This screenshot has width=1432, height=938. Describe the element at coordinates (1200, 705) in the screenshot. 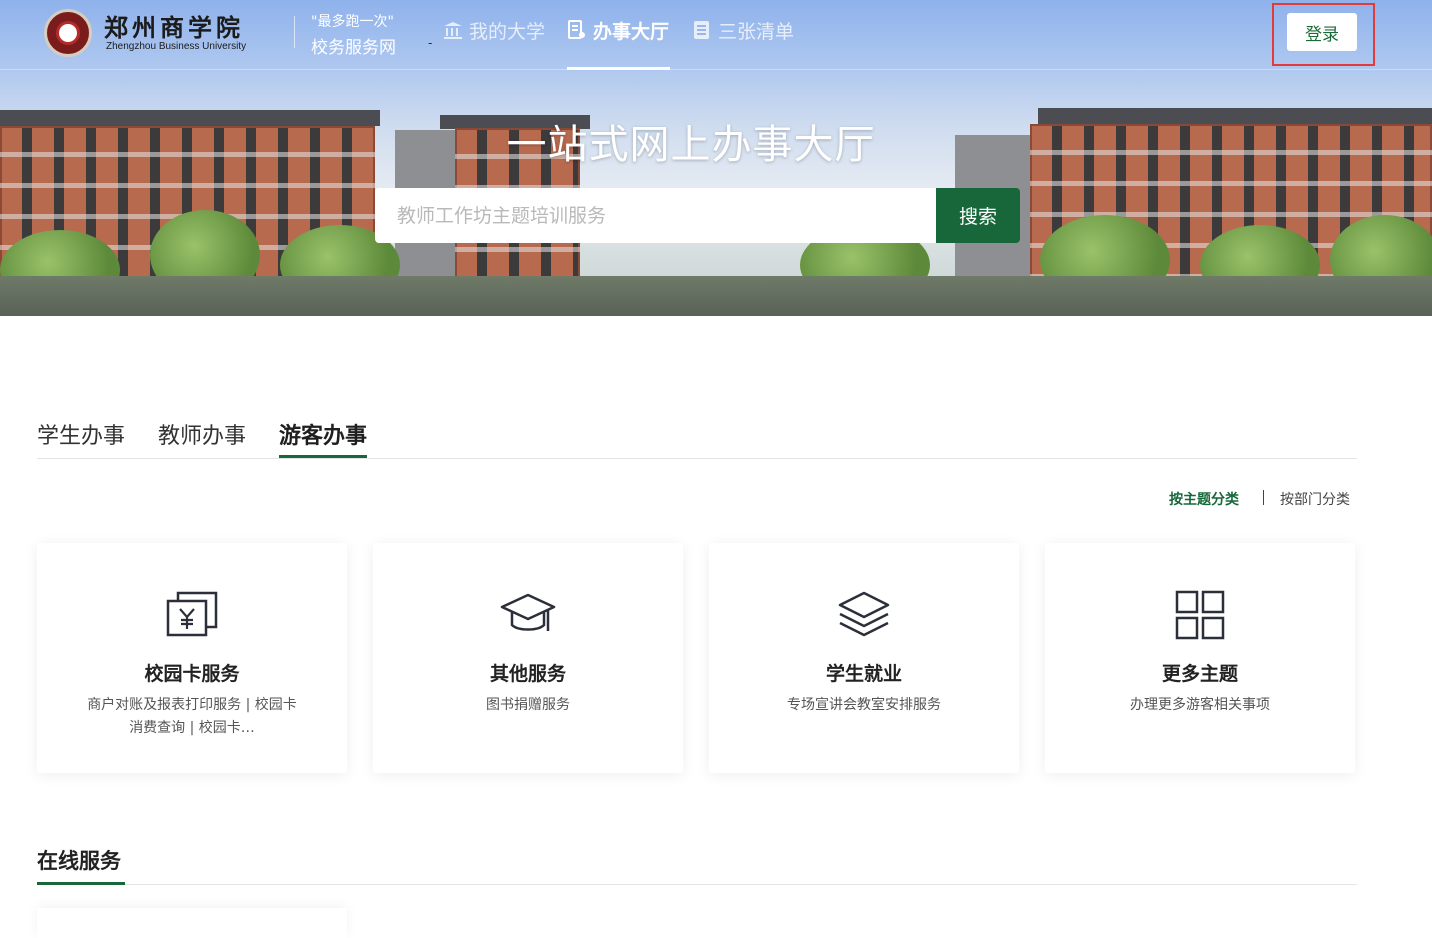

I see `card-description: 办理更多游客相关事项` at that location.